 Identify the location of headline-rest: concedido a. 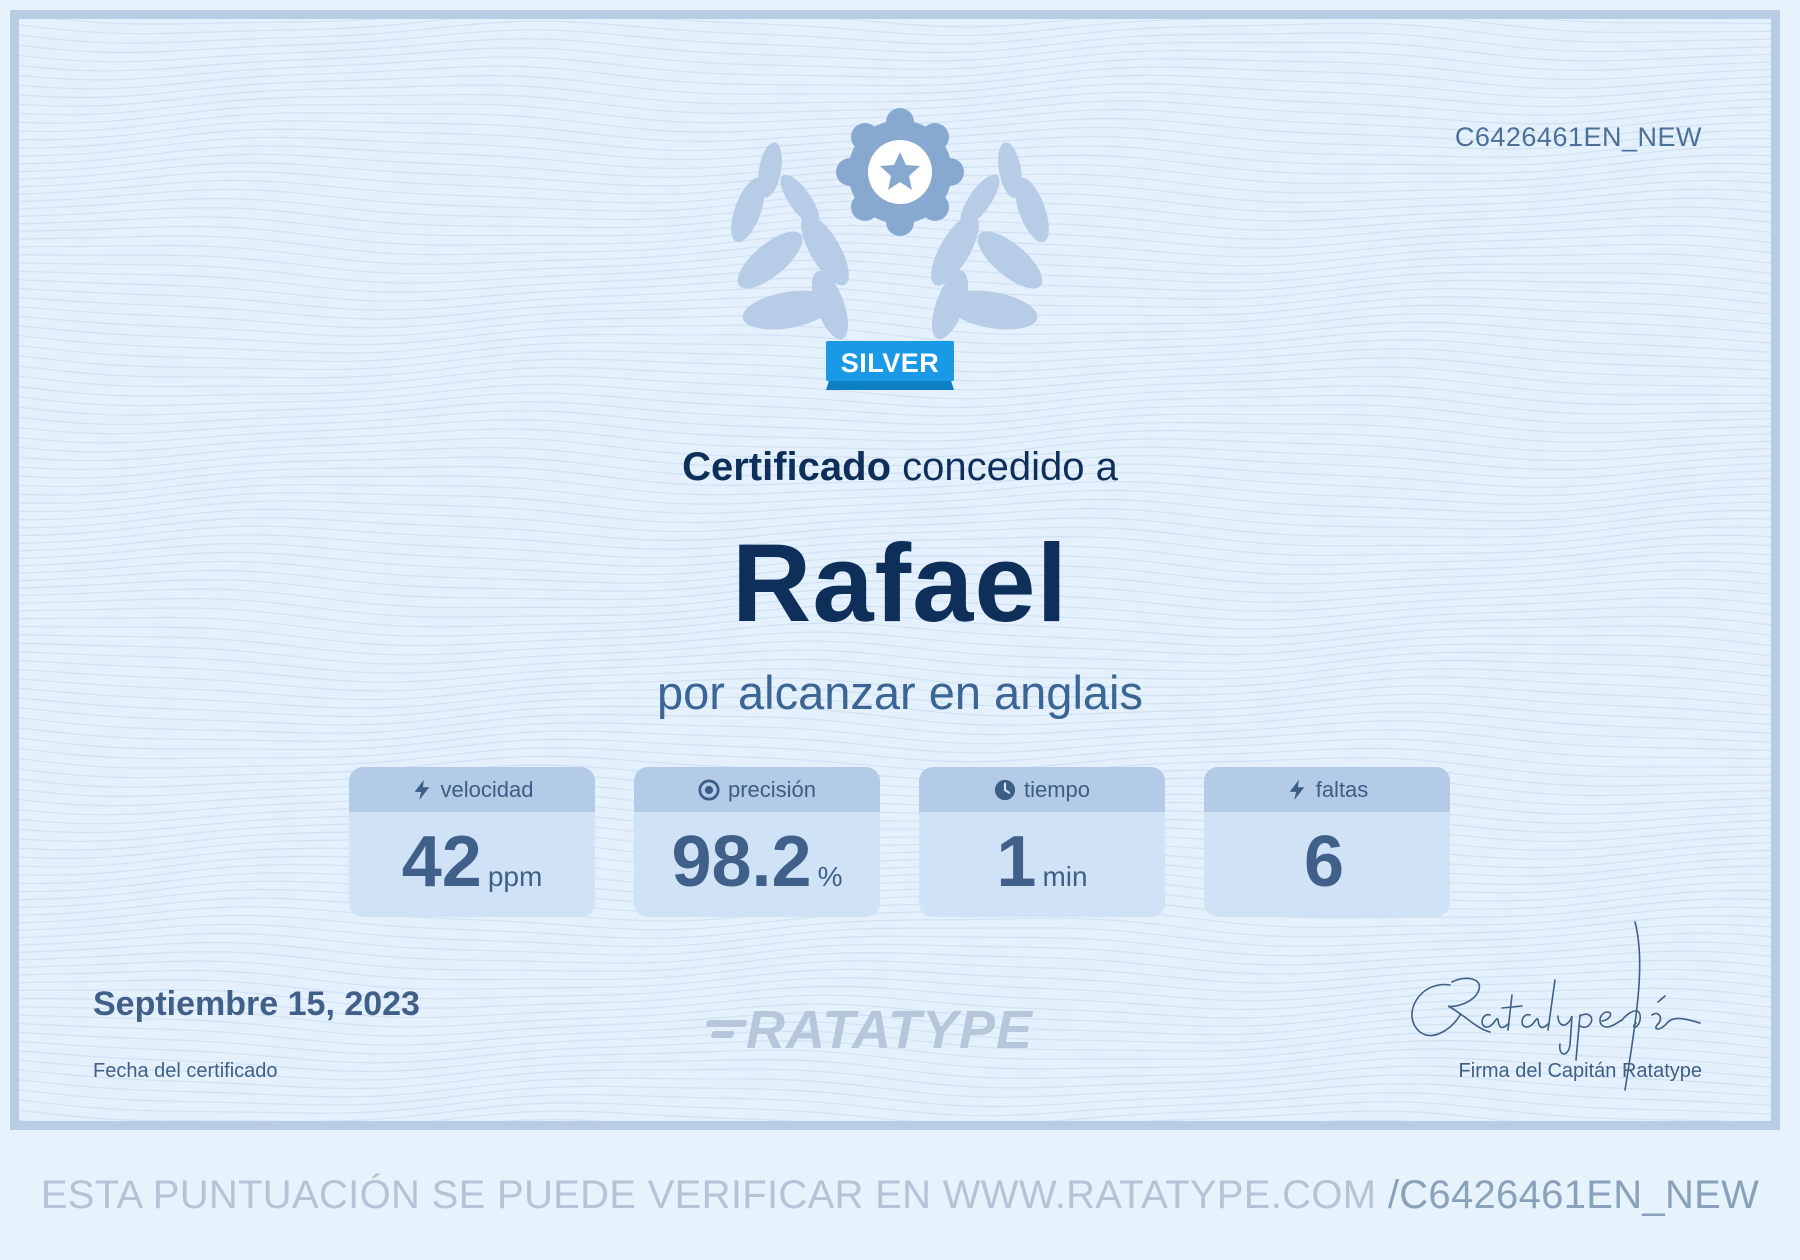
(1010, 467).